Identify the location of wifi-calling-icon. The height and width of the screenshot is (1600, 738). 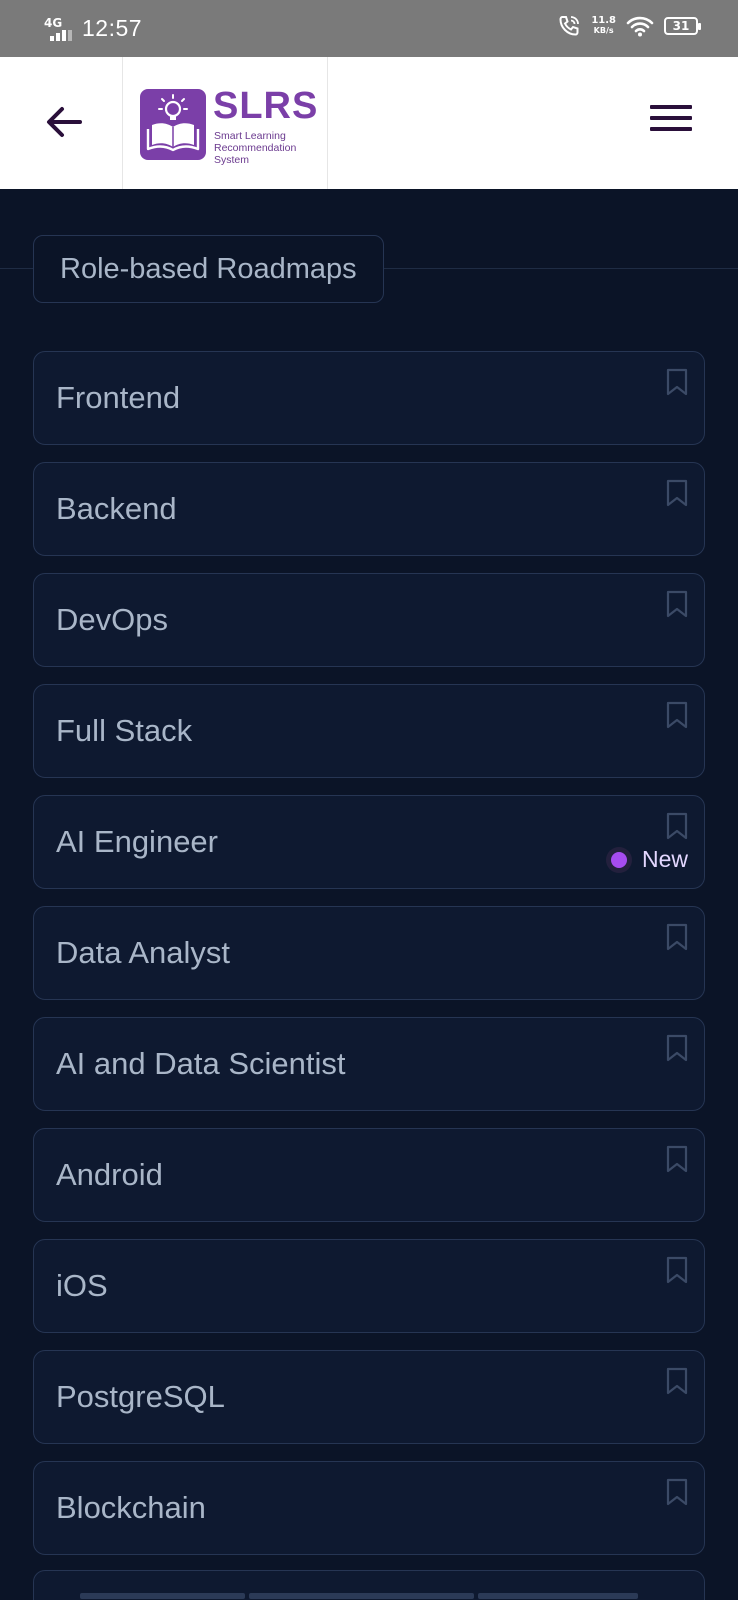
(569, 26).